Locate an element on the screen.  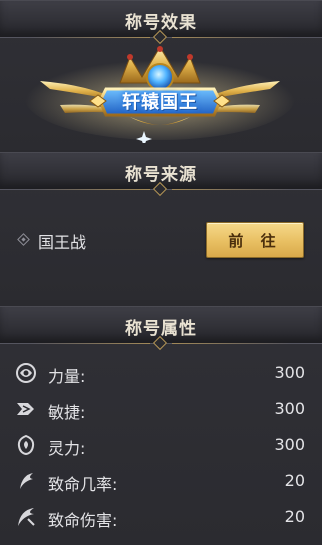
attribute-row-spirit: 灵力: 300 is located at coordinates (161, 445).